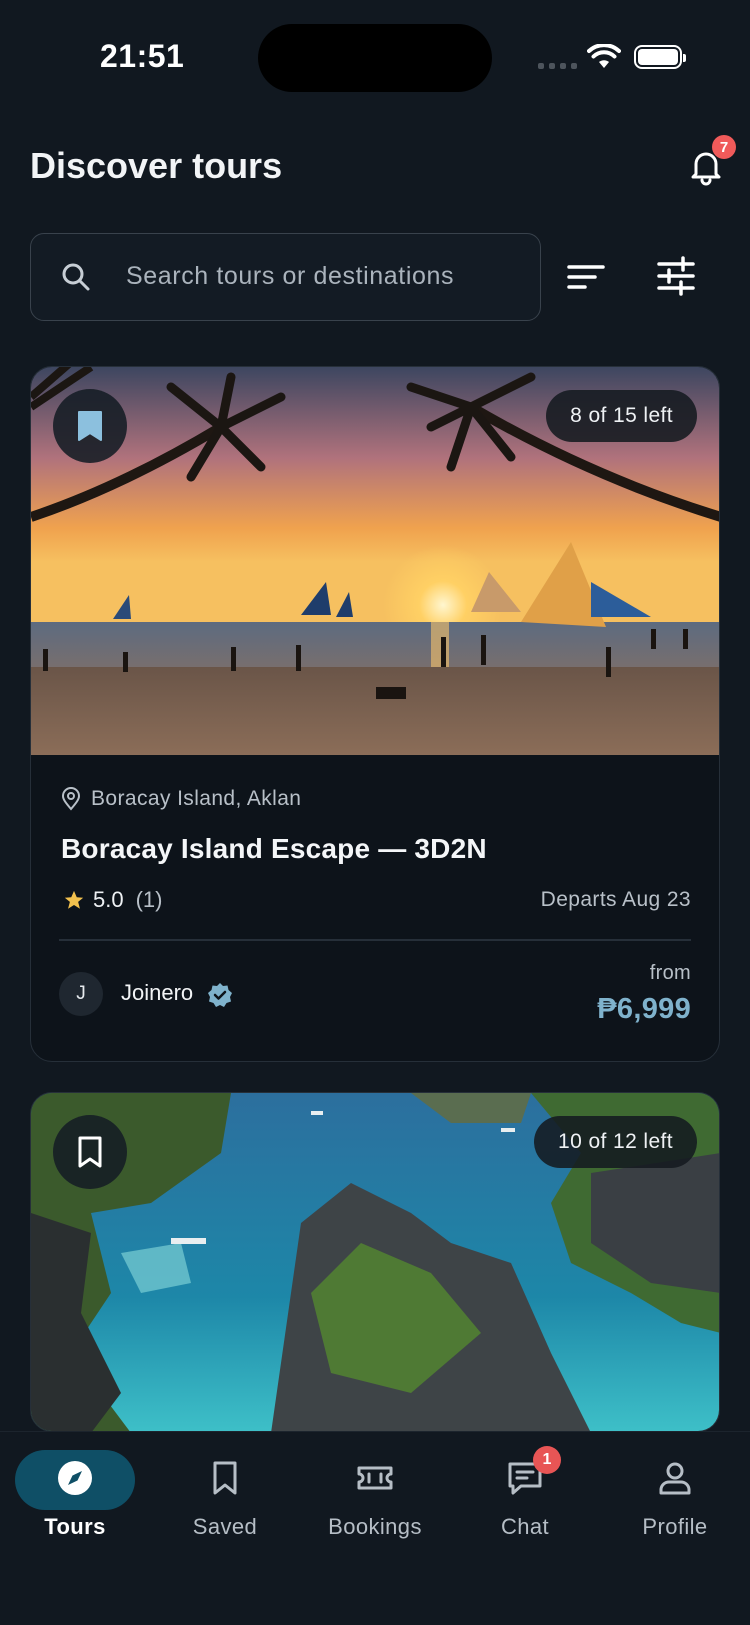 The image size is (750, 1625). Describe the element at coordinates (108, 899) in the screenshot. I see `rating-value: 5.0` at that location.